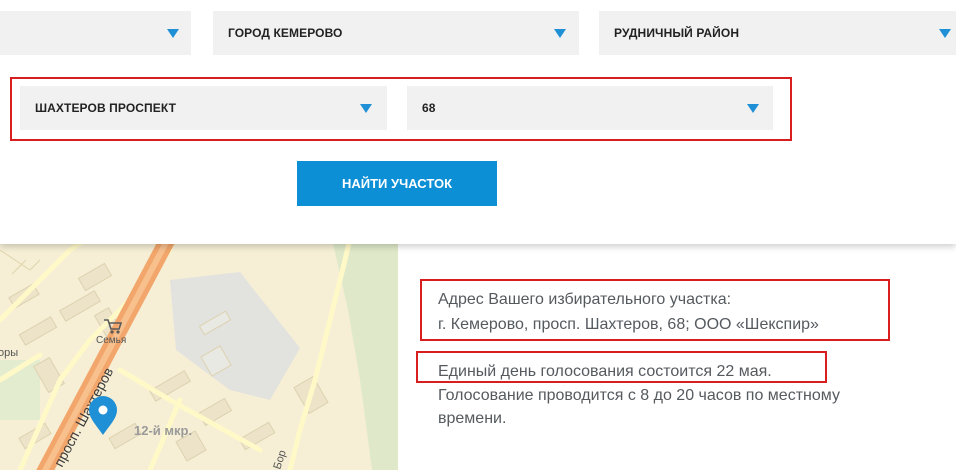  Describe the element at coordinates (777, 33) in the screenshot. I see `district-select: РУДНИЧНЫЙ РАЙОН` at that location.